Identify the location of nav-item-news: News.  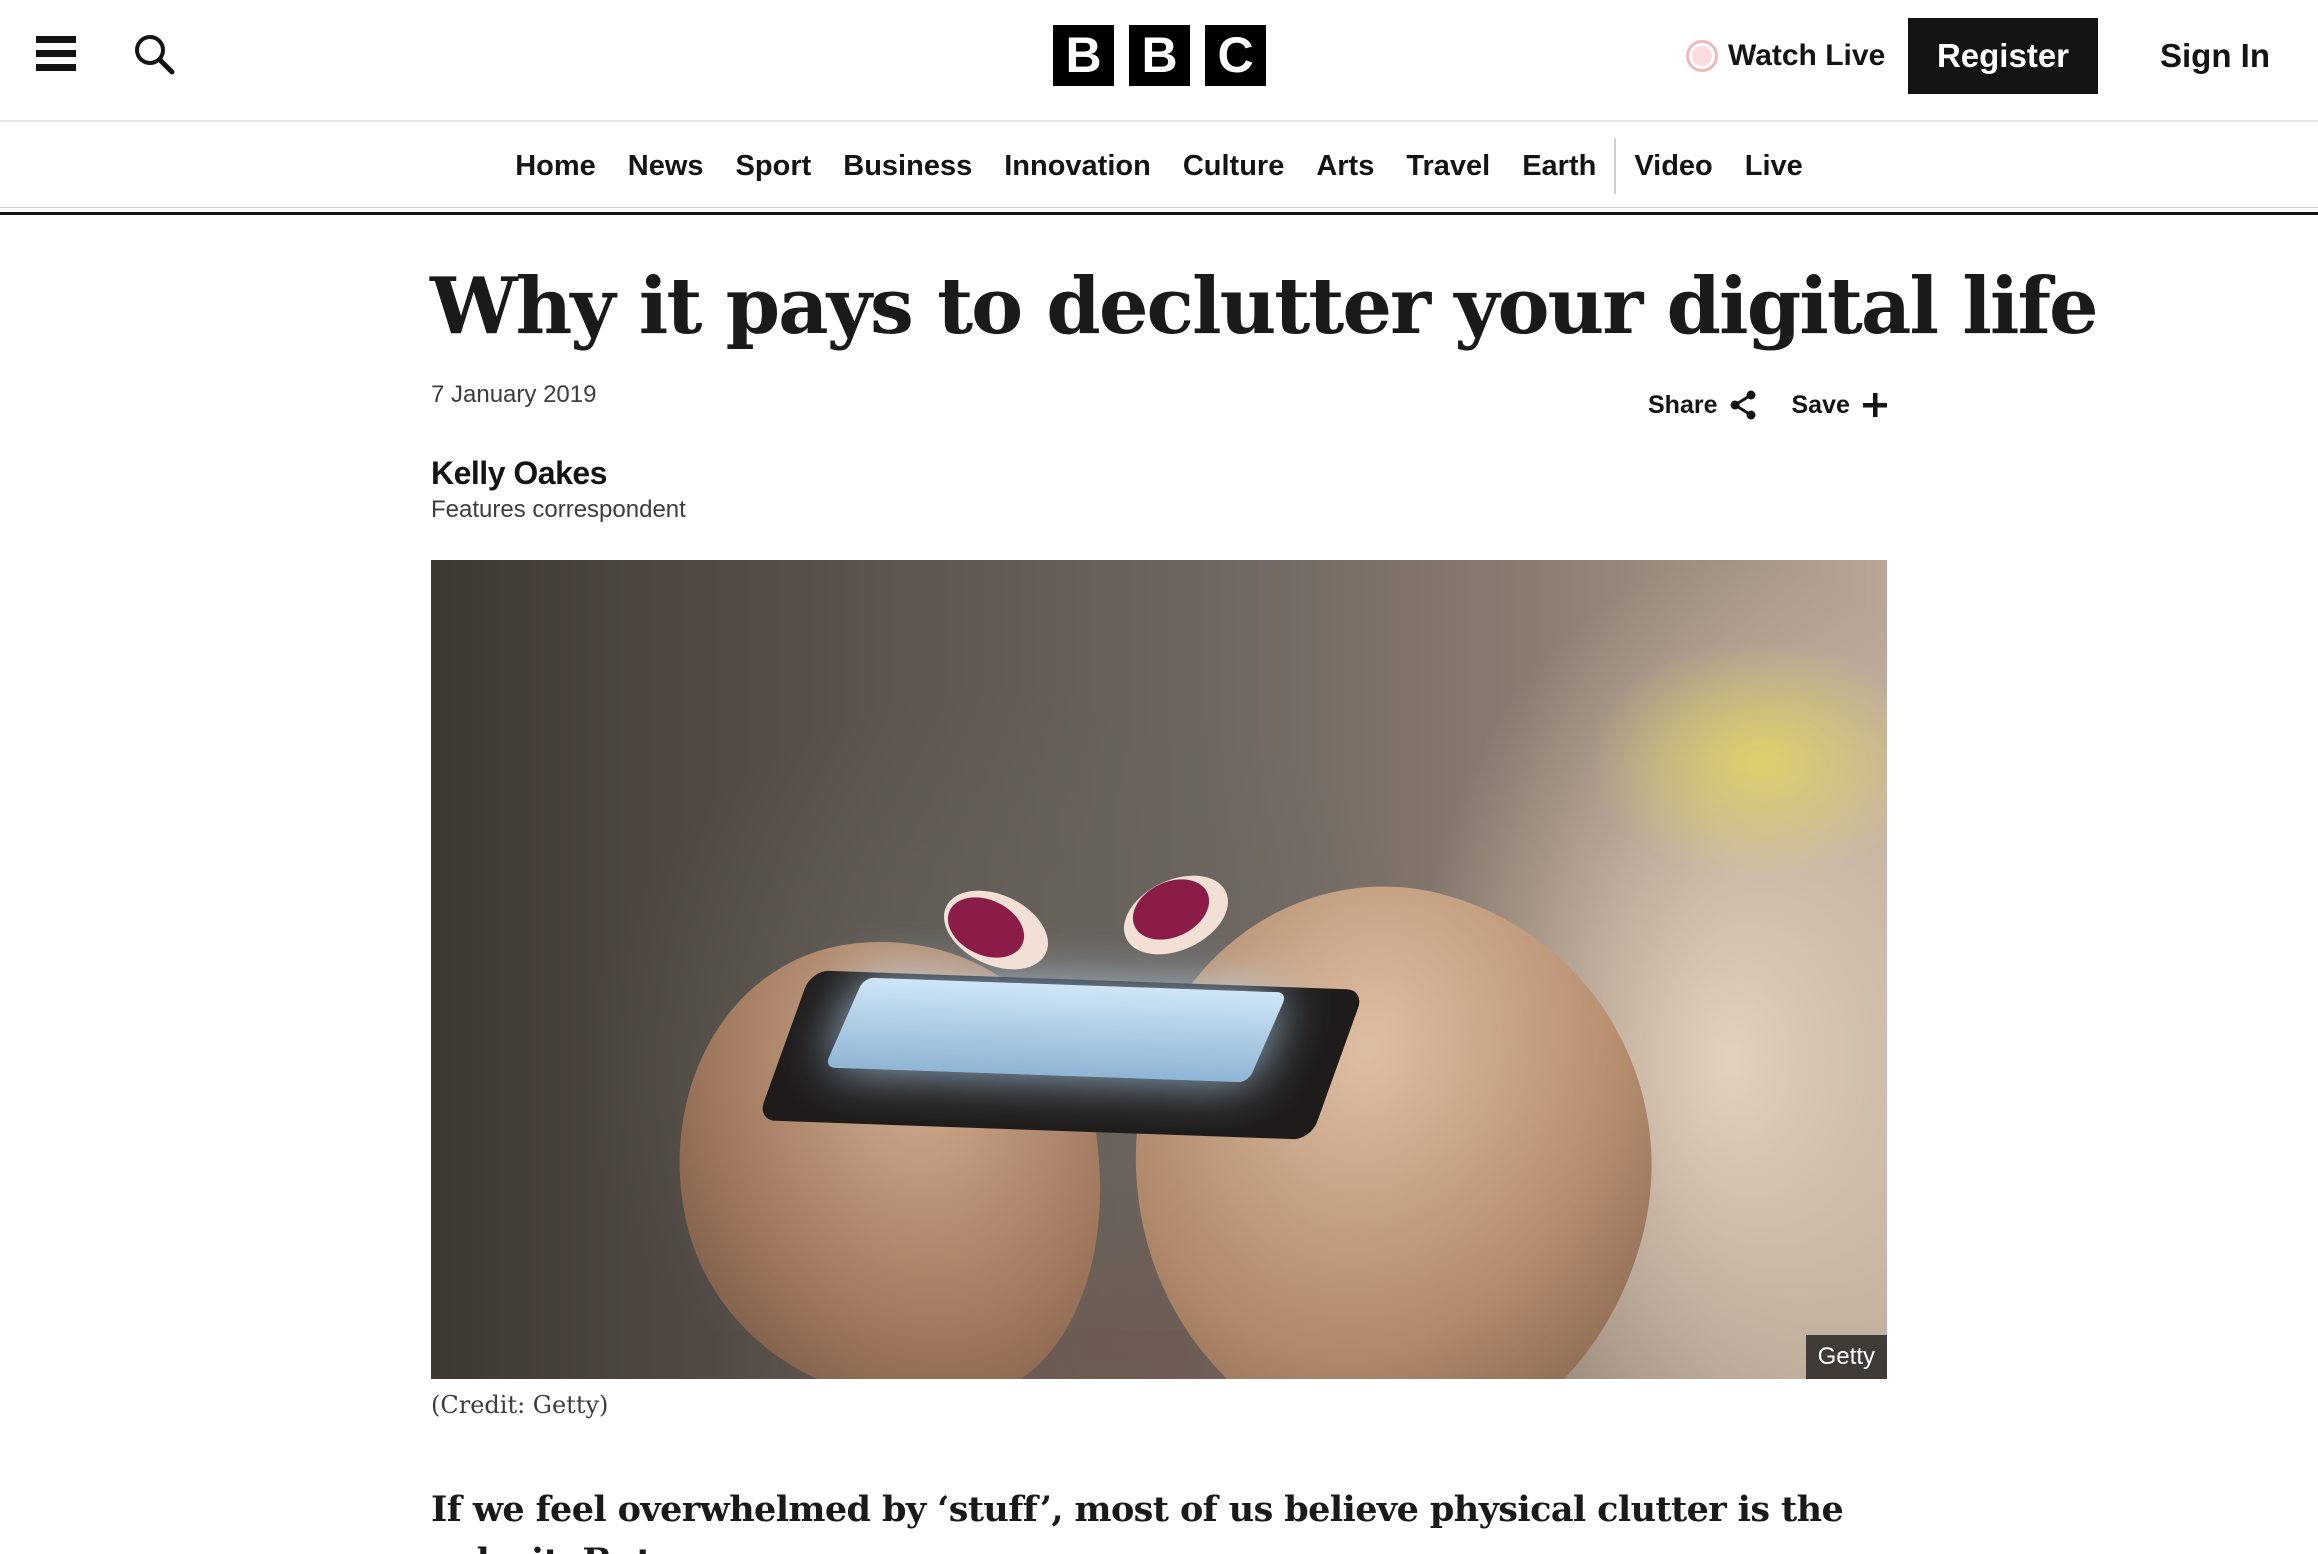
(666, 166).